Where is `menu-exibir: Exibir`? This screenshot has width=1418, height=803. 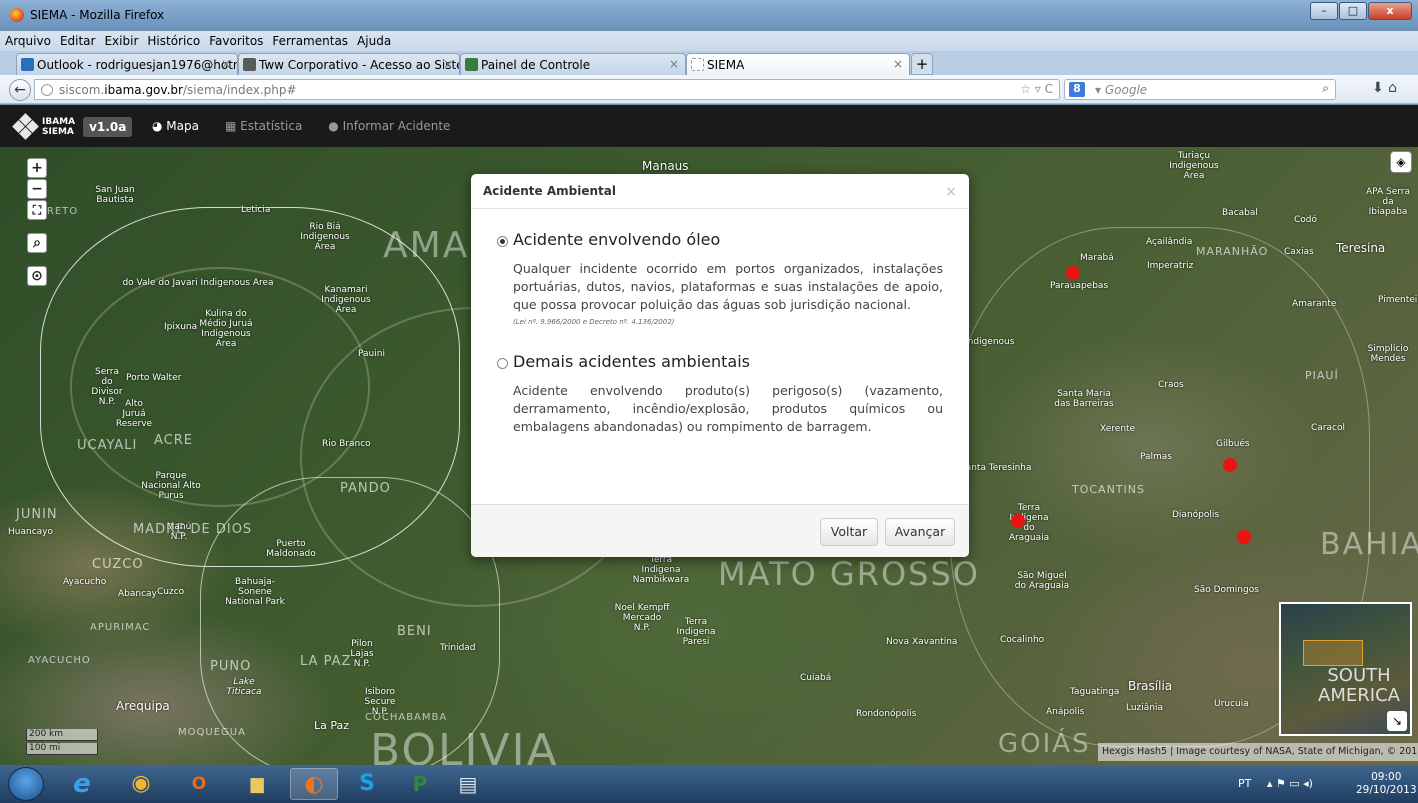
menu-exibir: Exibir is located at coordinates (120, 39).